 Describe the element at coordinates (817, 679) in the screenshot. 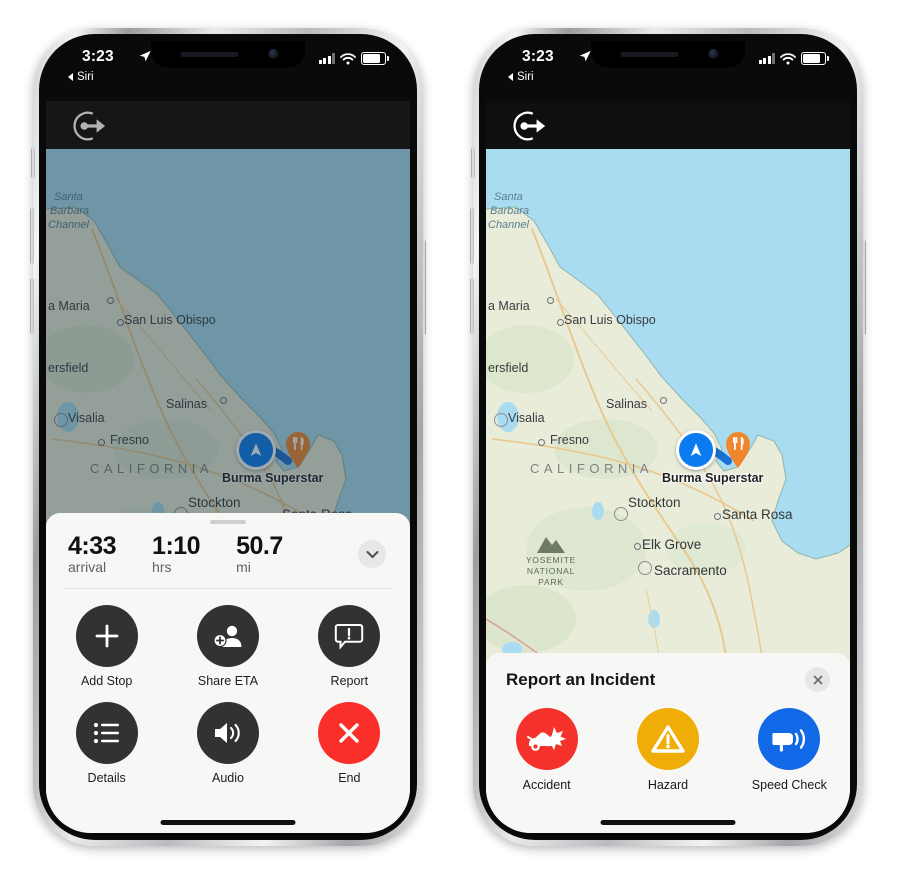

I see `close-incident-button` at that location.